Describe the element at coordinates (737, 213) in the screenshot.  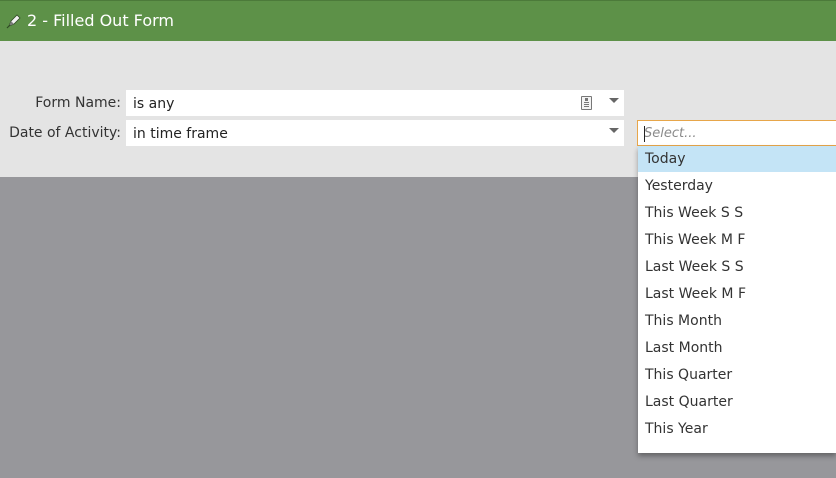
I see `option-this-week-s-s: This Week S S` at that location.